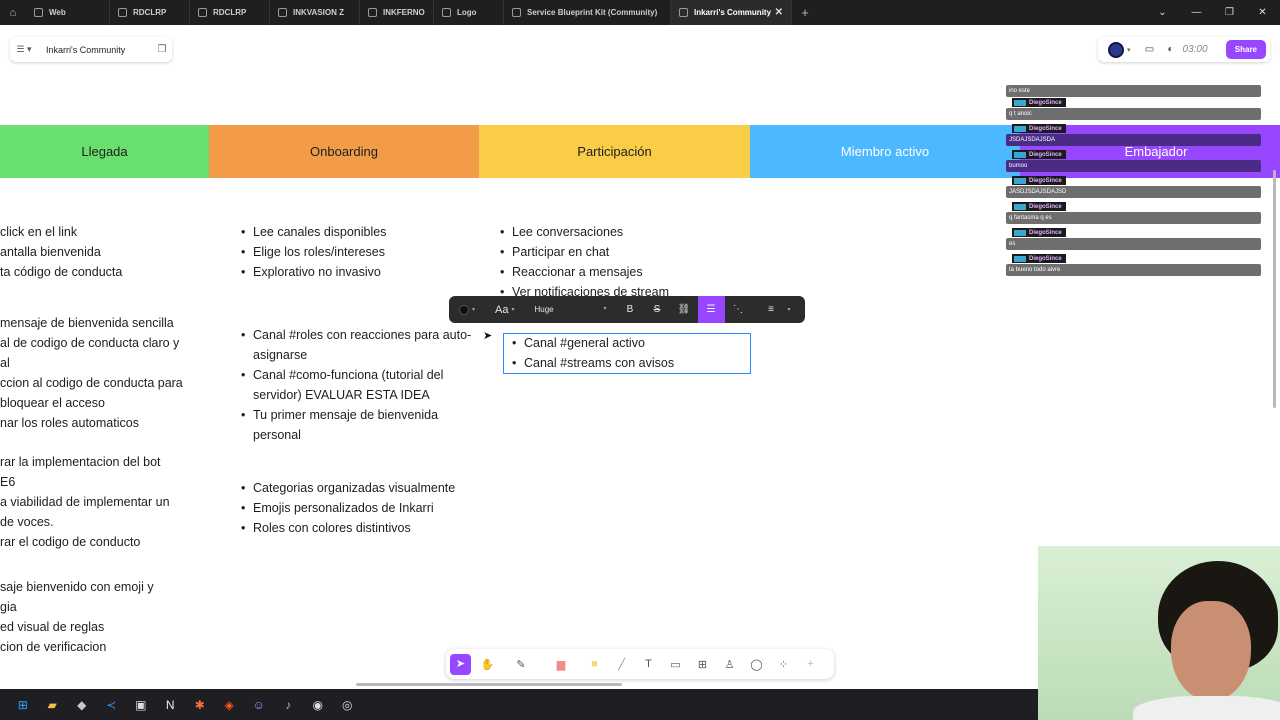  I want to click on obs-icon: ◎, so click(348, 704).